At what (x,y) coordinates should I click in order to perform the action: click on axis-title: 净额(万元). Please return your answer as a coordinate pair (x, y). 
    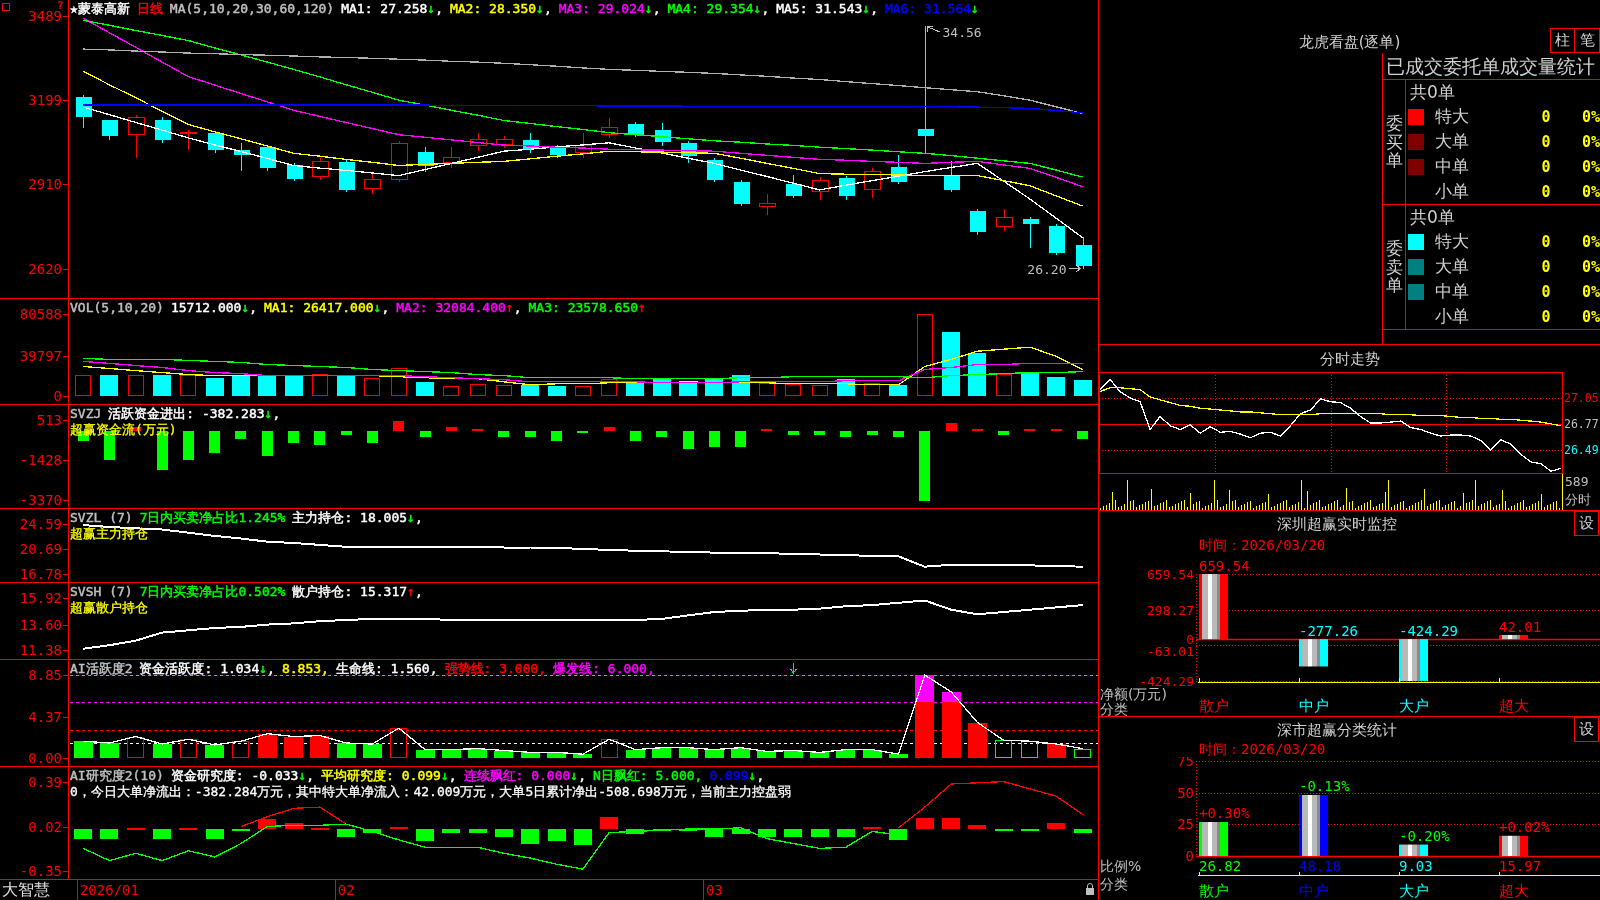
    Looking at the image, I should click on (1133, 694).